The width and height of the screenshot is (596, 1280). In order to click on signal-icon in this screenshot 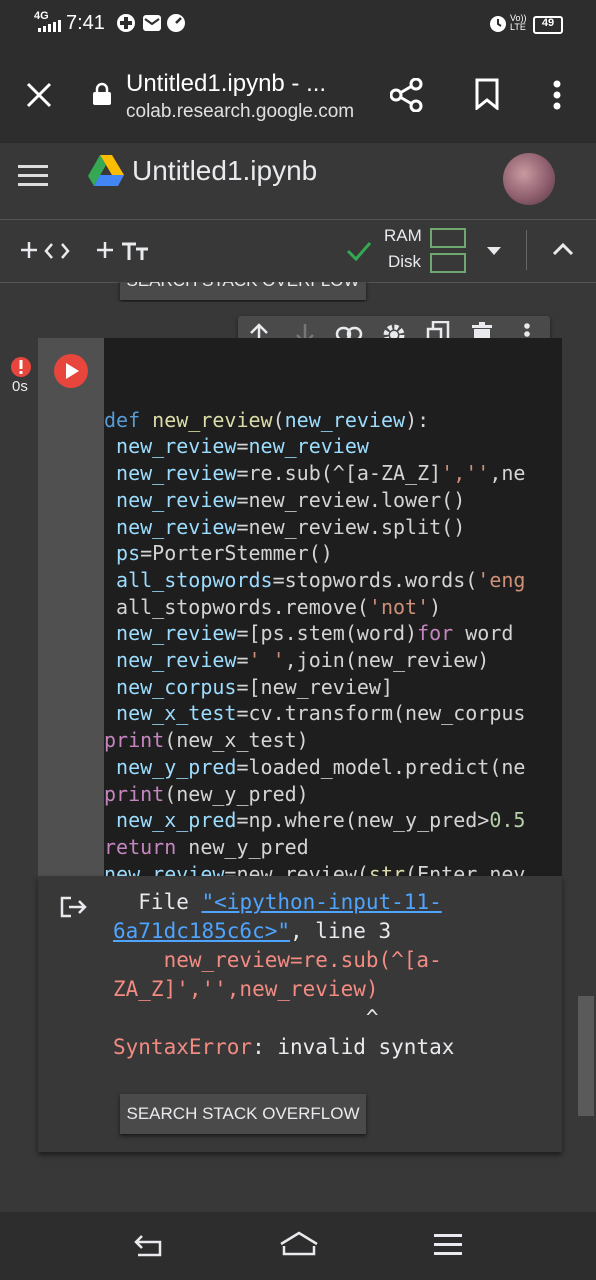, I will do `click(49, 26)`.